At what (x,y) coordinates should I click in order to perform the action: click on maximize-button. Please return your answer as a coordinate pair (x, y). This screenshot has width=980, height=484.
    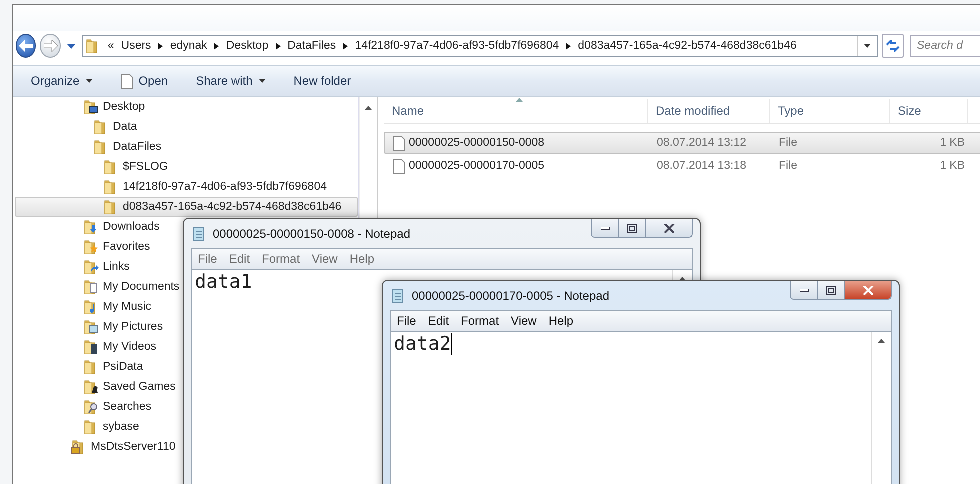
    Looking at the image, I should click on (831, 290).